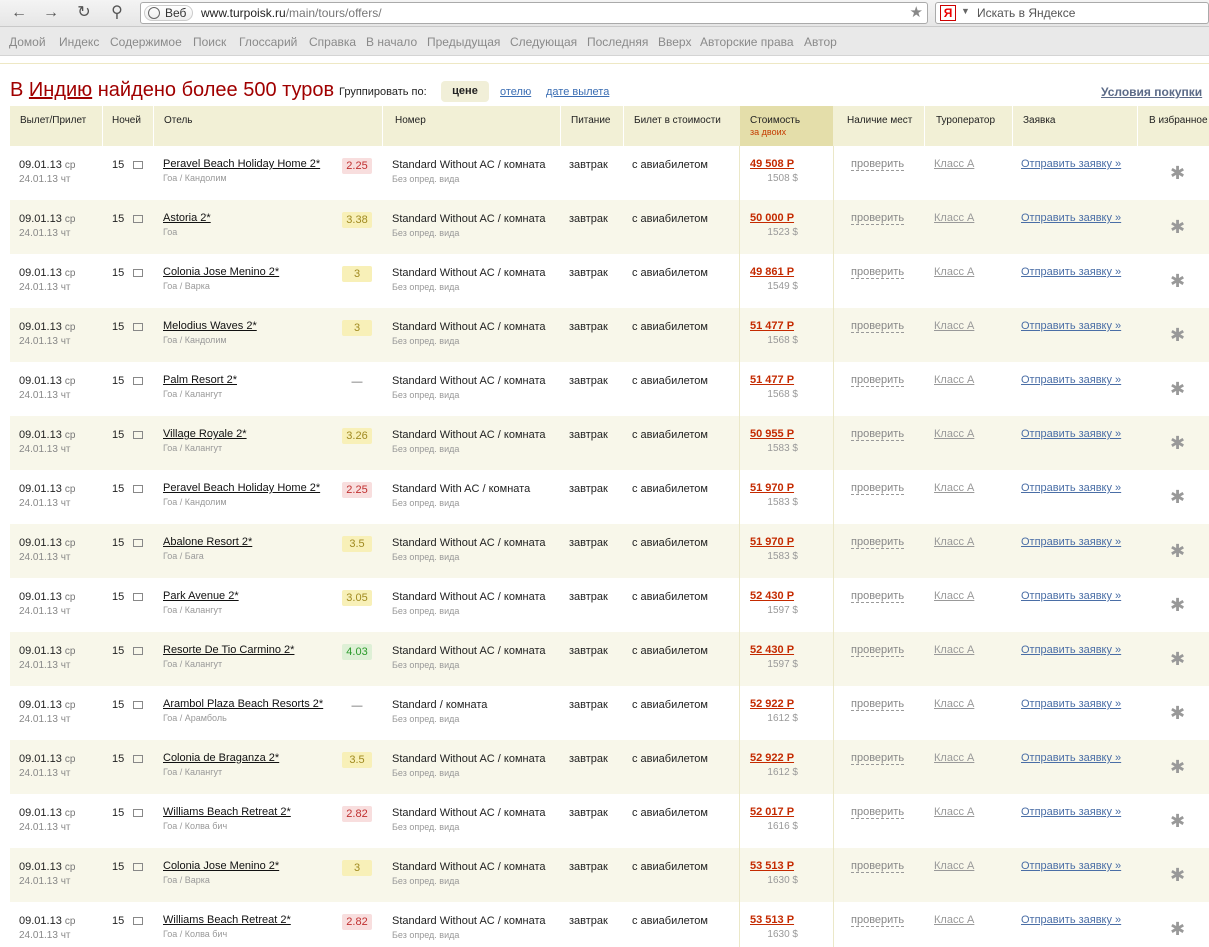 The image size is (1209, 947). What do you see at coordinates (674, 42) in the screenshot?
I see `nav-up: Вверх` at bounding box center [674, 42].